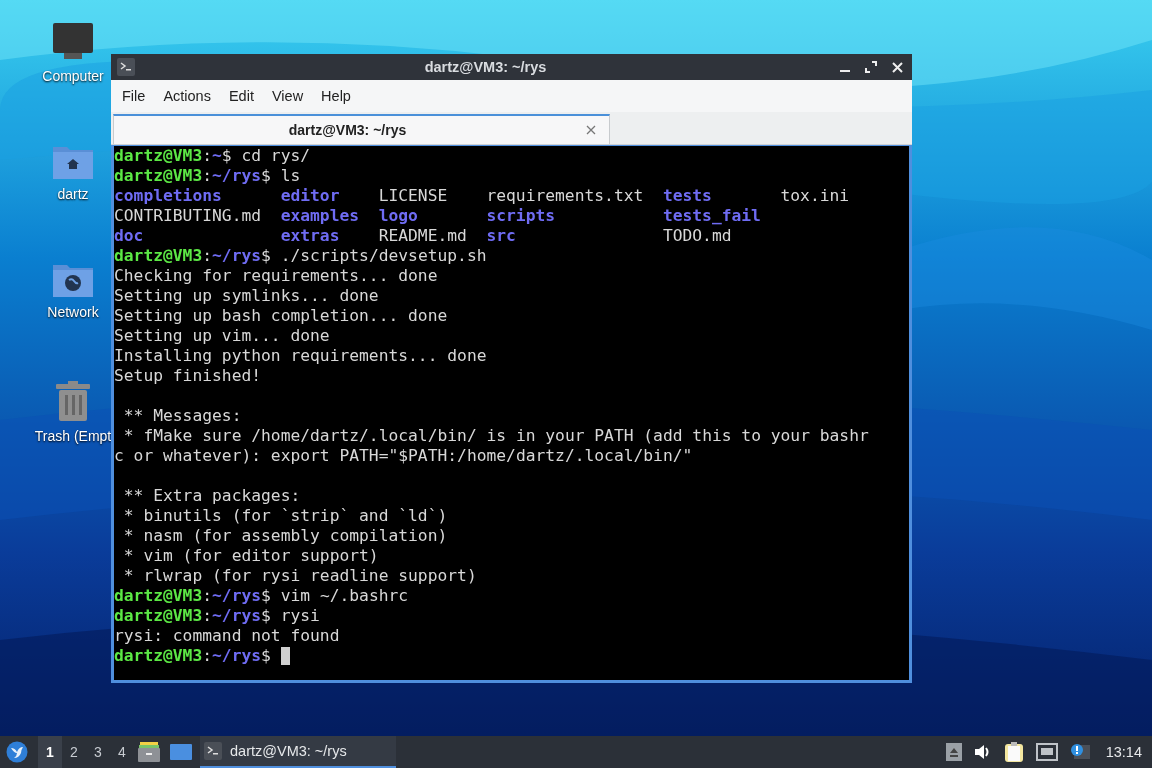 The image size is (1152, 768). I want to click on terminal-text: $ rysi, so click(290, 616).